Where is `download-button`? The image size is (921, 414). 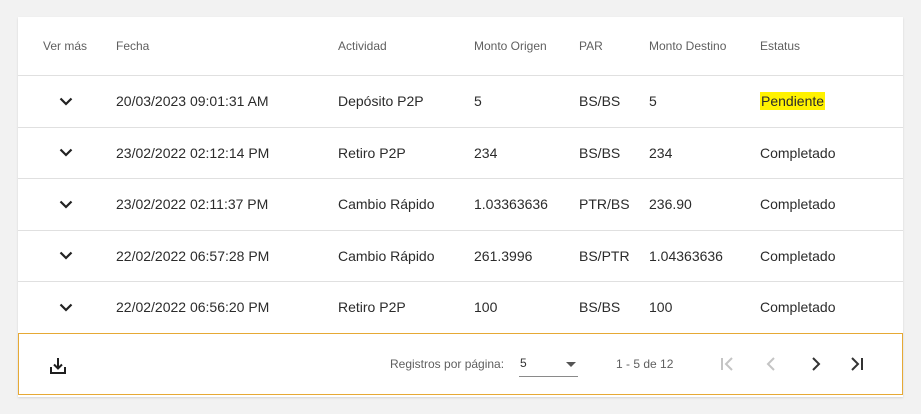
download-button is located at coordinates (58, 366).